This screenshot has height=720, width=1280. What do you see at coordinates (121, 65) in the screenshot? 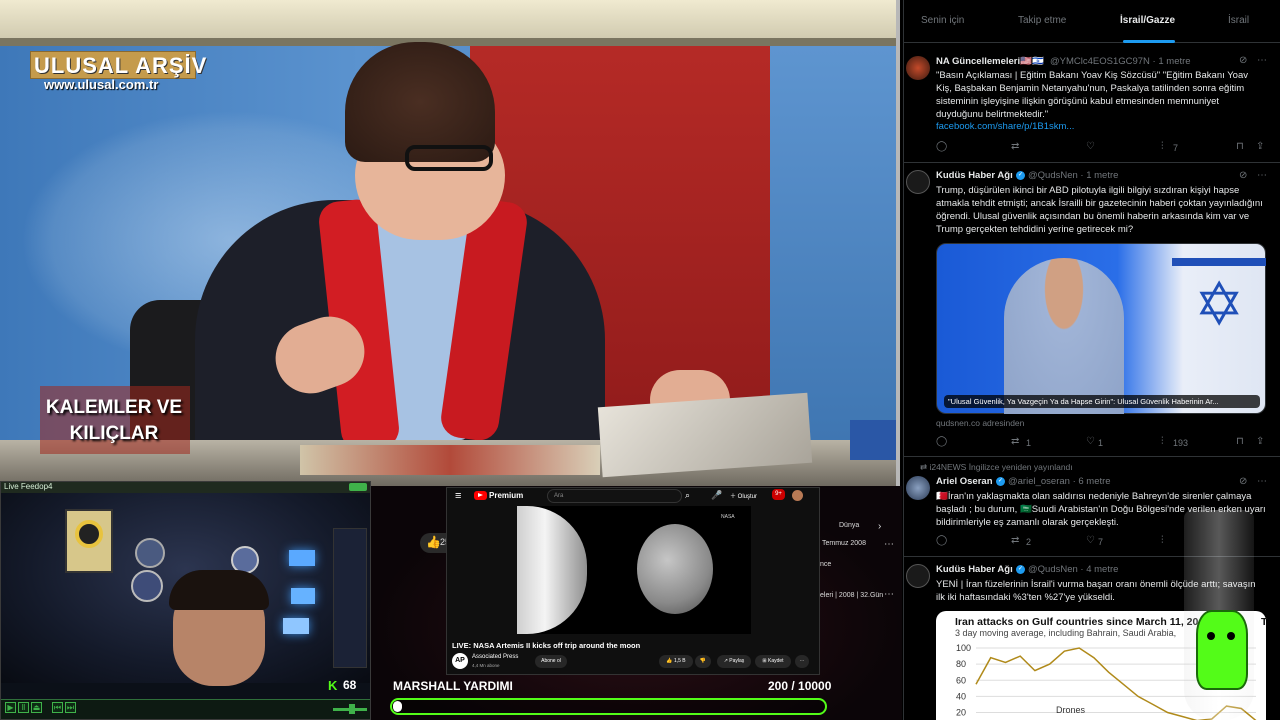
I see `channel-logo: ULUSAL ARŞİV` at bounding box center [121, 65].